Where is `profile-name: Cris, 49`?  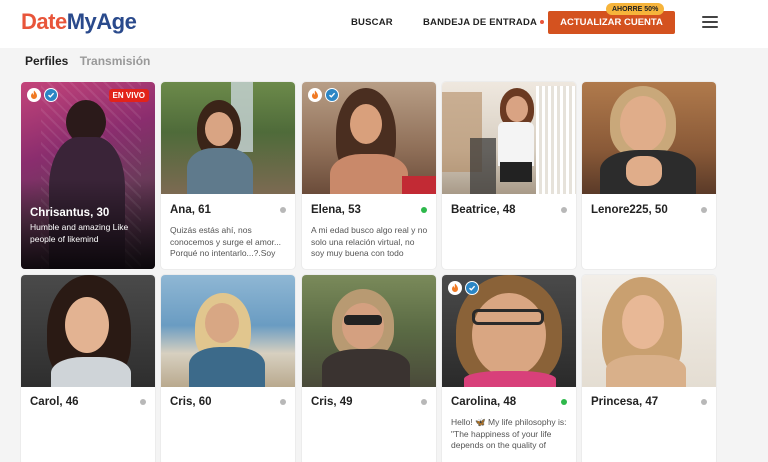 profile-name: Cris, 49 is located at coordinates (332, 402).